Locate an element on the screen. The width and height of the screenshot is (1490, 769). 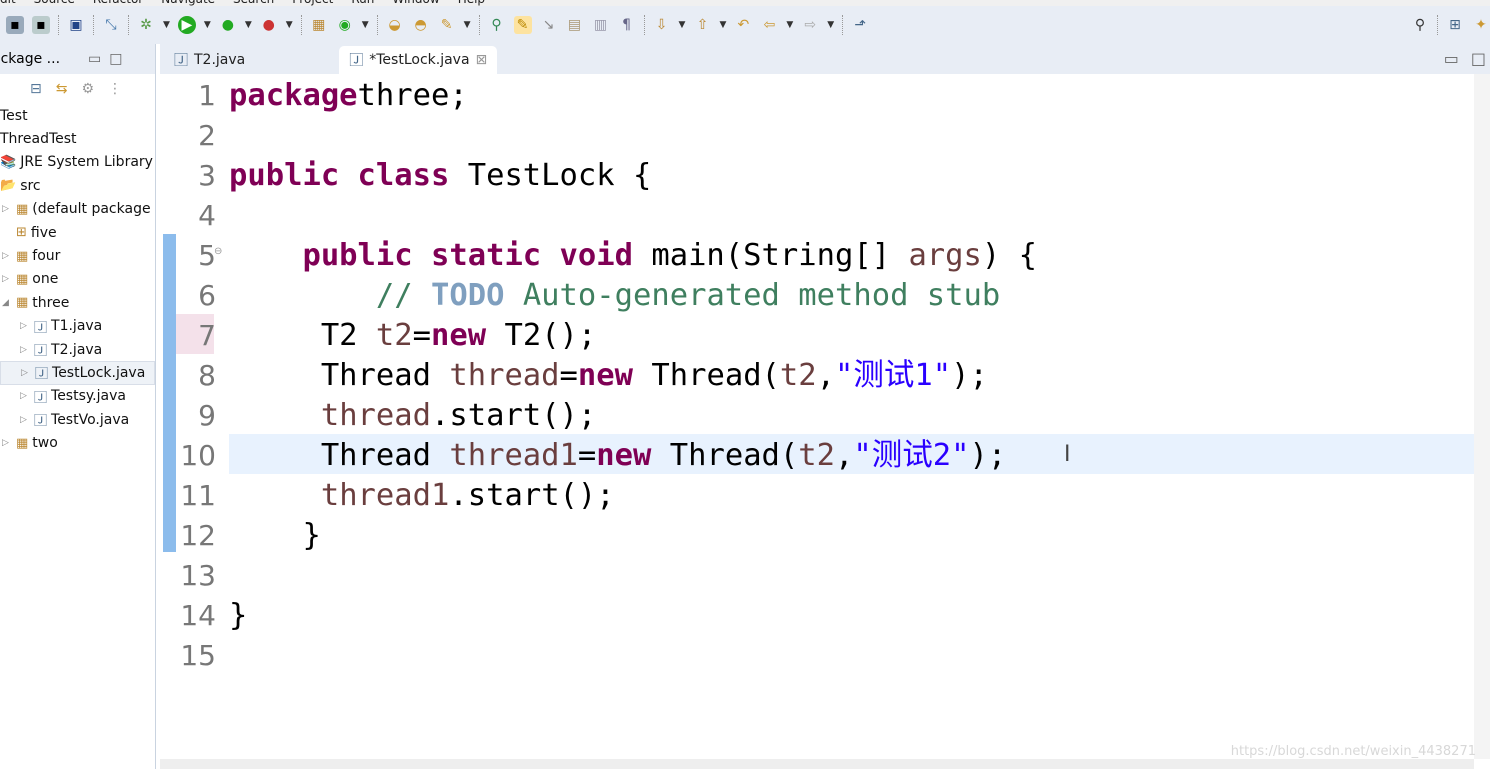
terminal-icon: ▣ is located at coordinates (76, 25).